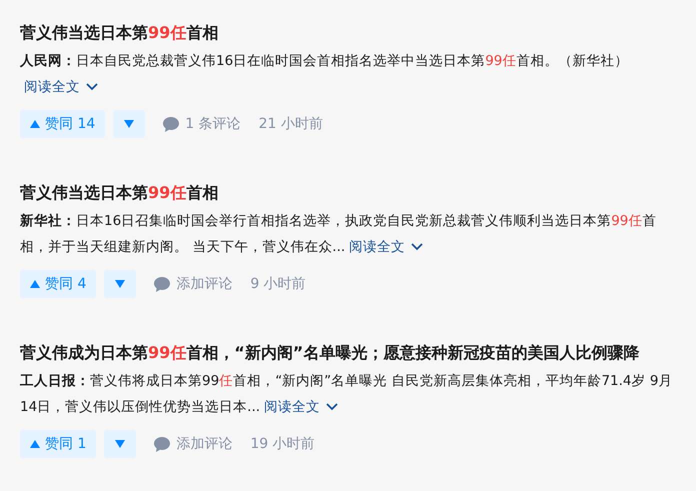  Describe the element at coordinates (278, 284) in the screenshot. I see `post-time: 9 小时前` at that location.